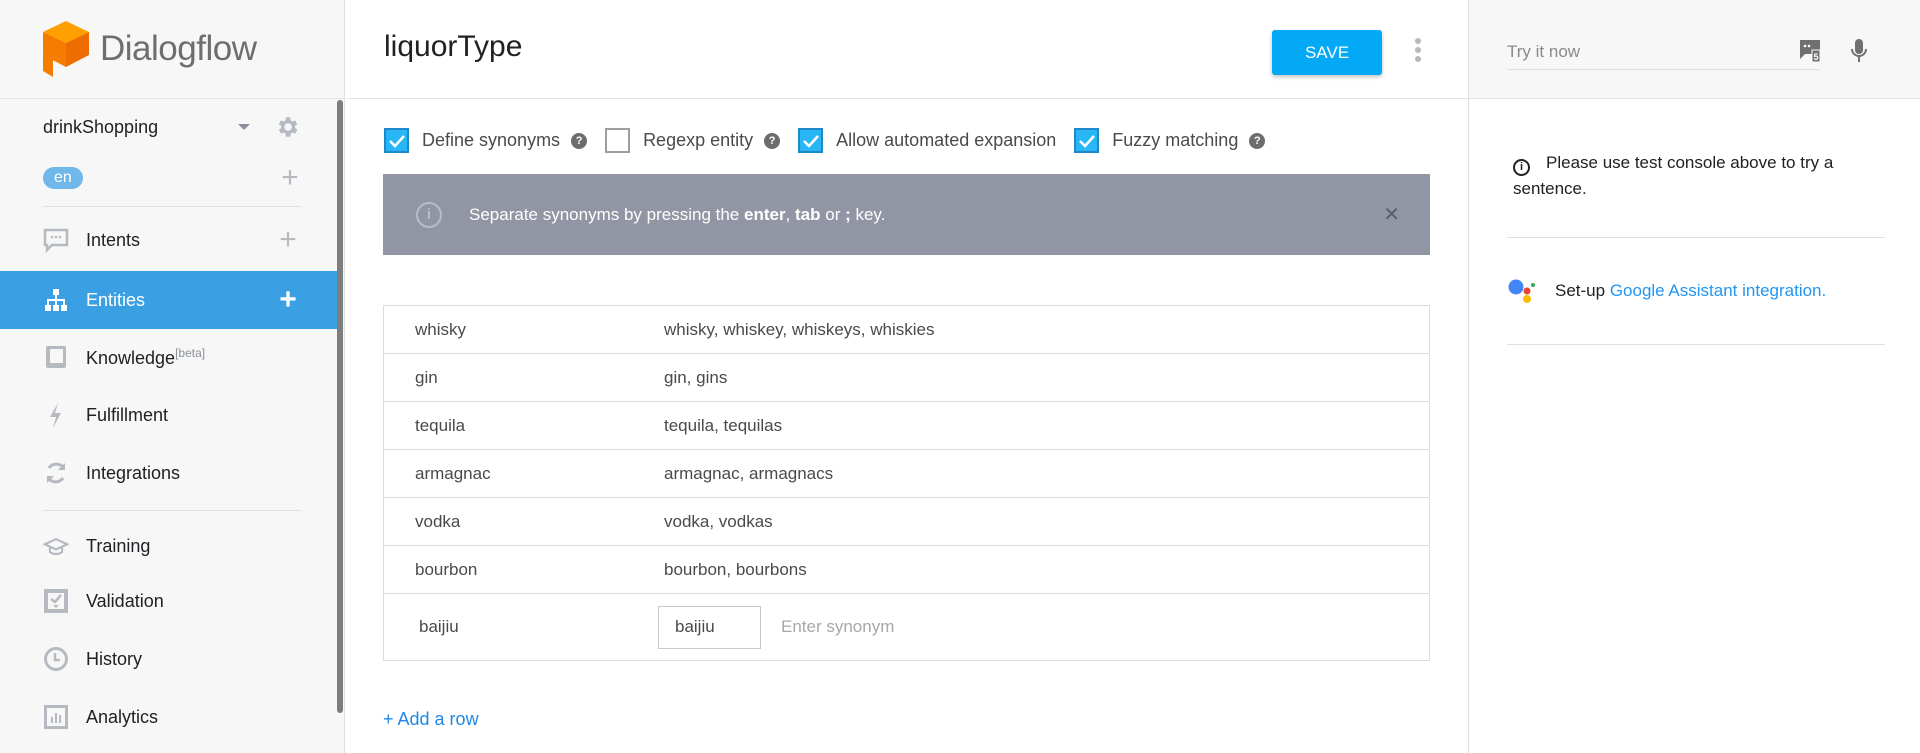 The image size is (1920, 753). I want to click on sitemap-icon, so click(56, 300).